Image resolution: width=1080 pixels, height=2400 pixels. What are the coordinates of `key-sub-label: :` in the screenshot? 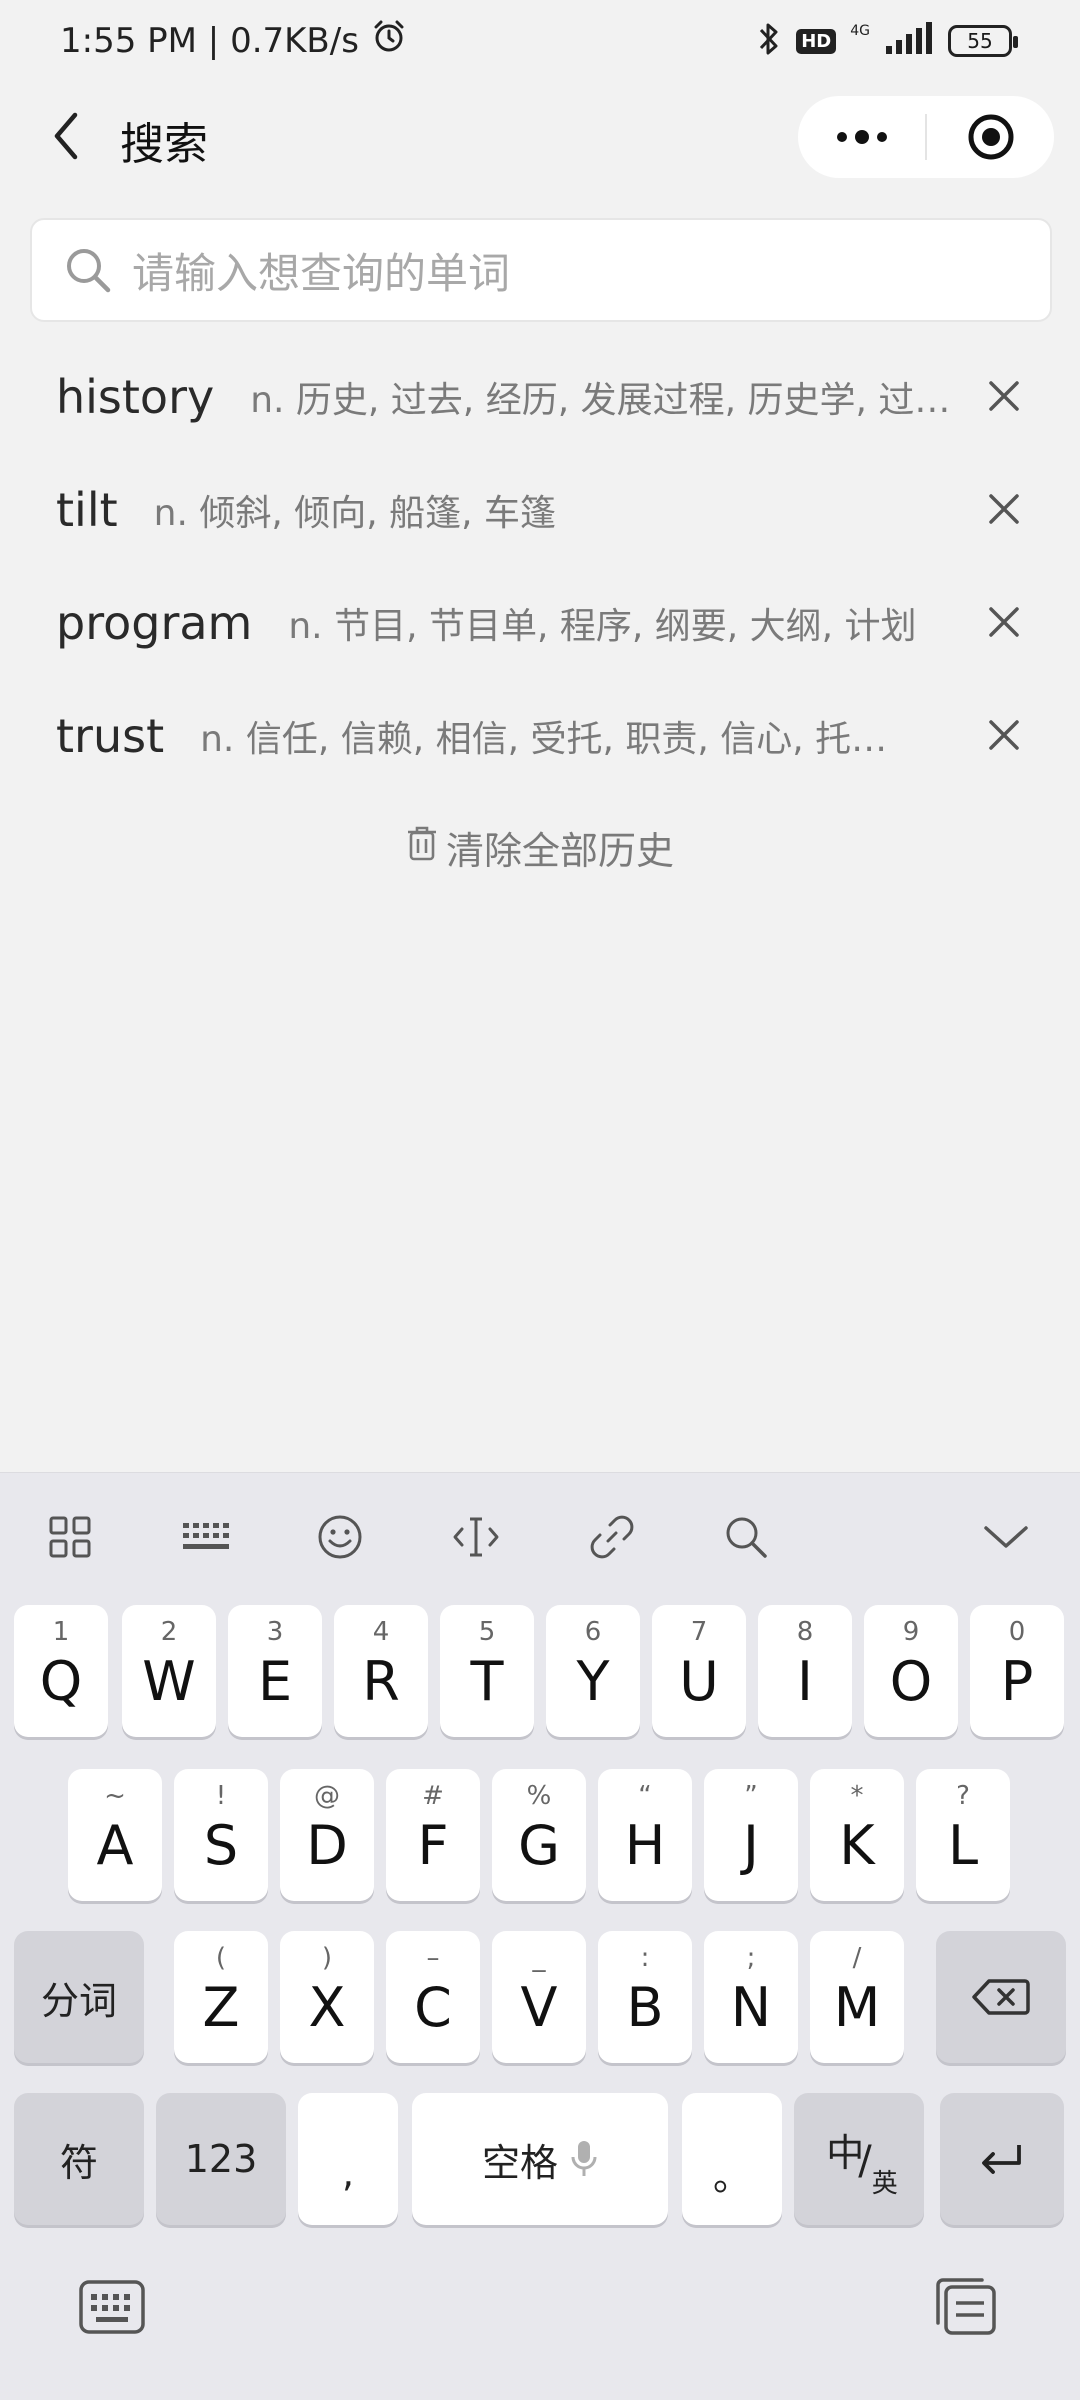 It's located at (645, 1958).